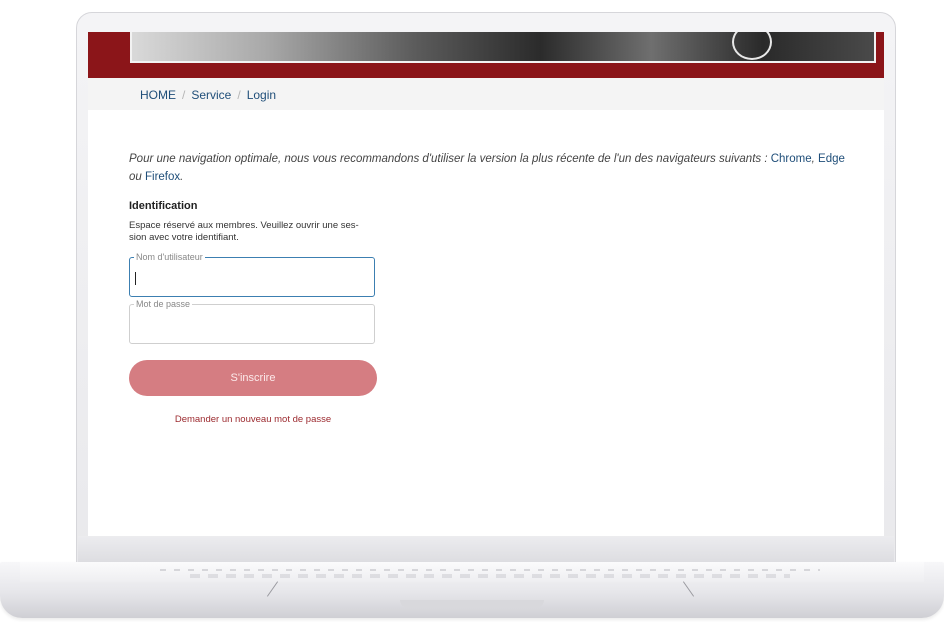  I want to click on text-caret, so click(135, 278).